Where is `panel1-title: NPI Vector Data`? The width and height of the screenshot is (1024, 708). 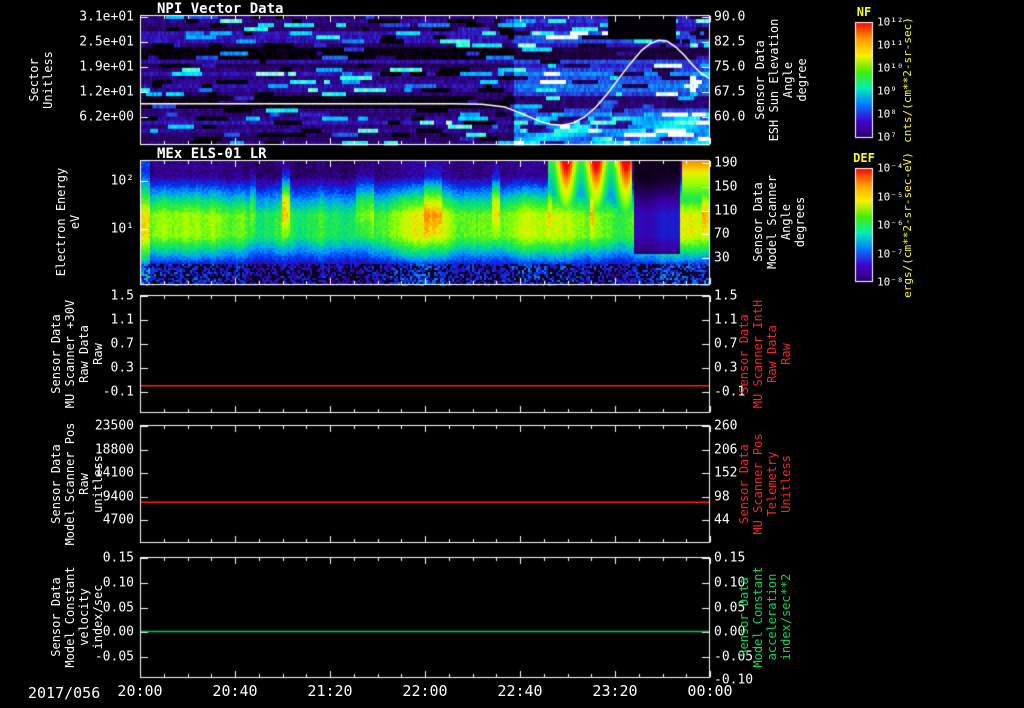
panel1-title: NPI Vector Data is located at coordinates (220, 9).